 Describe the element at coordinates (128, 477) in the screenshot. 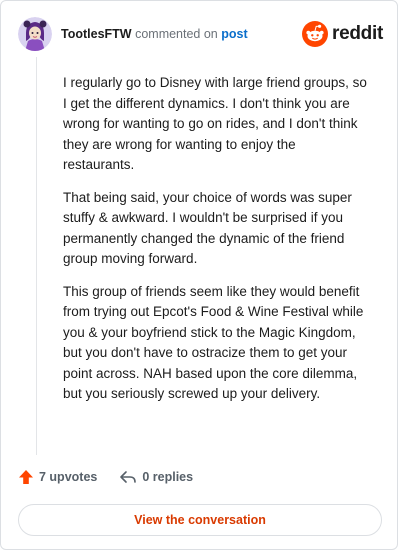

I see `reply-arrow-icon` at that location.